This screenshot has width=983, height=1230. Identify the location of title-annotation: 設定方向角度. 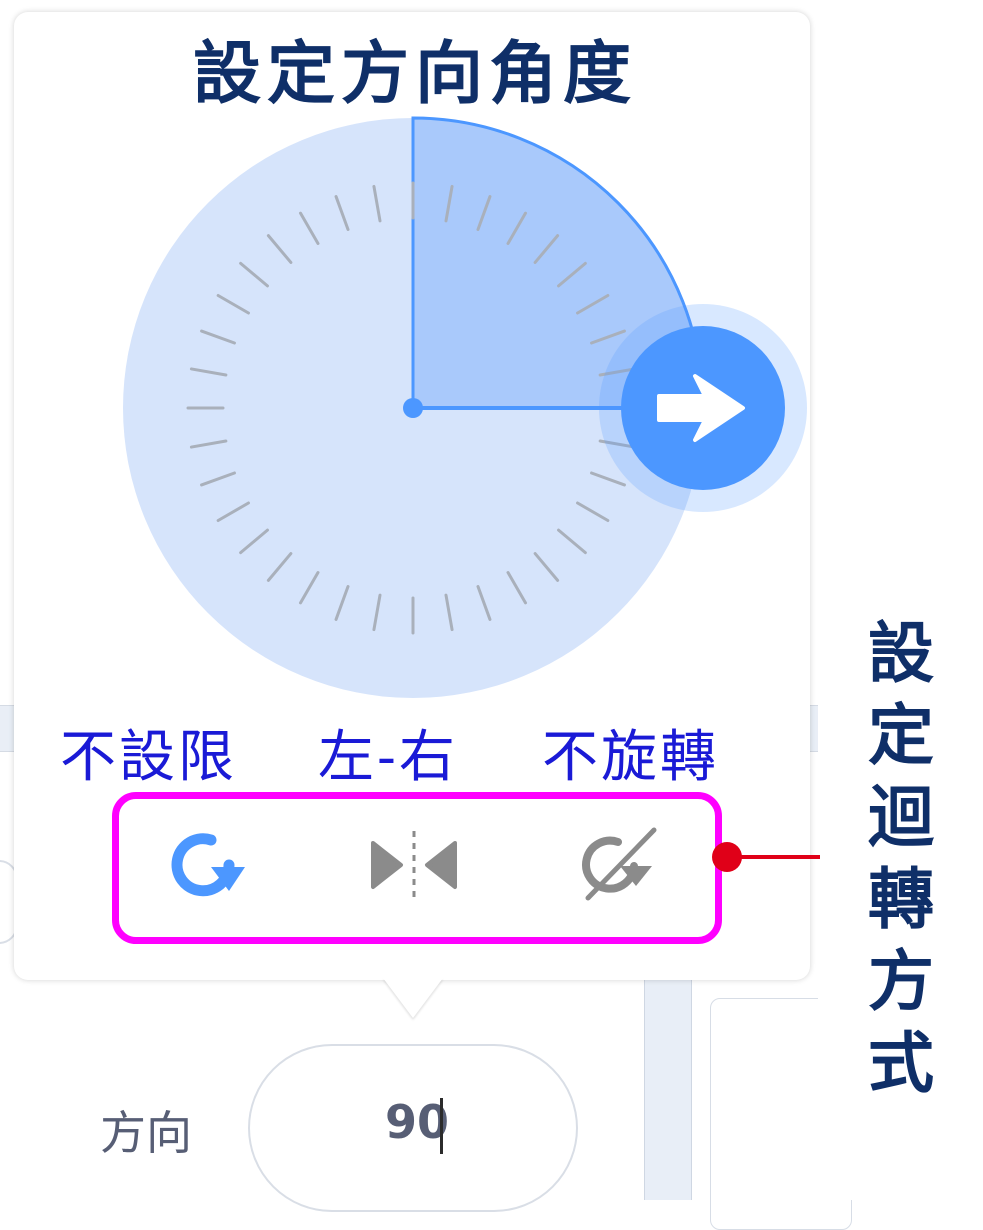
(414, 74).